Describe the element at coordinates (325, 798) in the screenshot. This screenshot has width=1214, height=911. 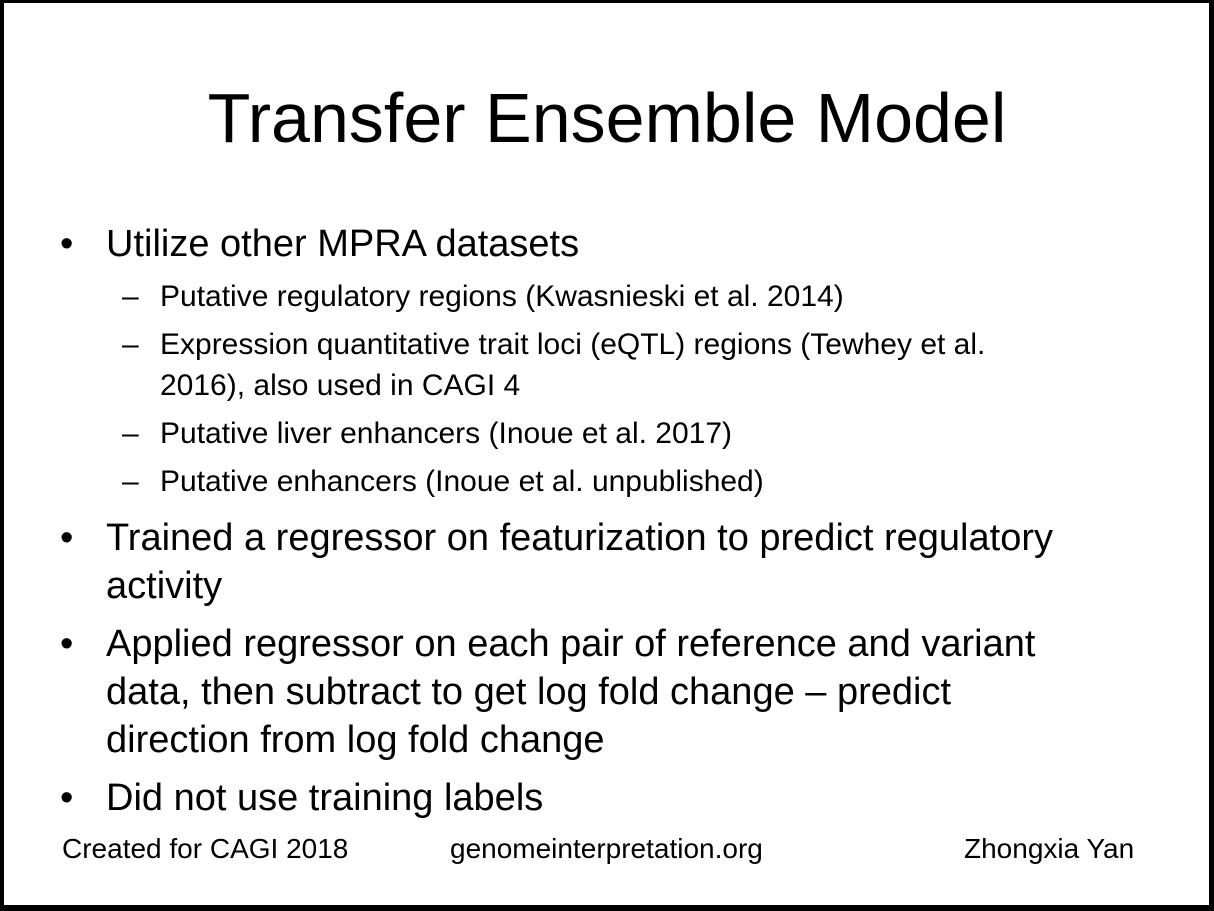
I see `bullet-text: Did not use training labels` at that location.